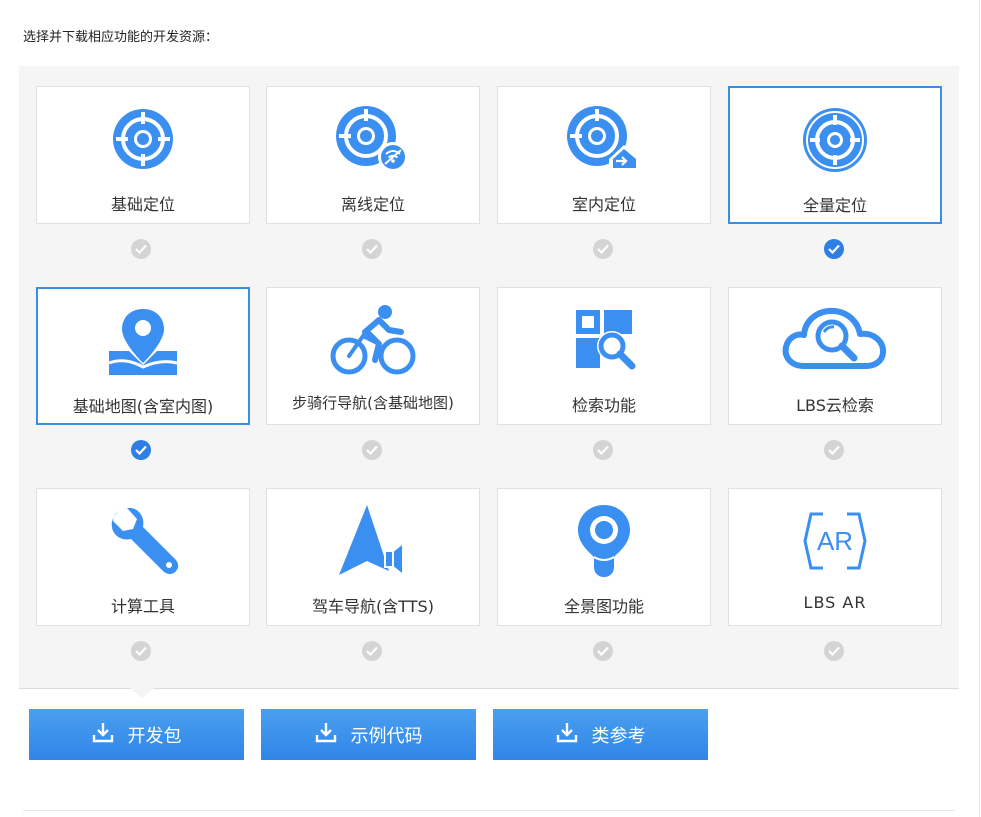 The width and height of the screenshot is (981, 817). Describe the element at coordinates (373, 340) in the screenshot. I see `bicycle-icon` at that location.